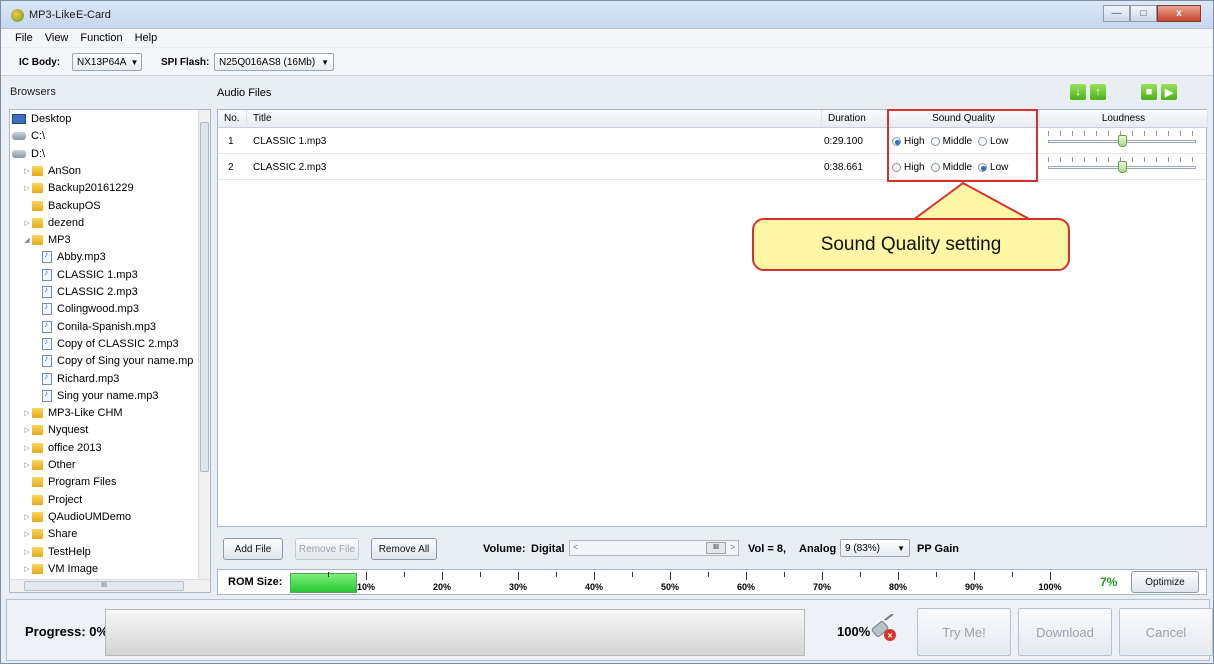  Describe the element at coordinates (1166, 632) in the screenshot. I see `cancel-button: Cancel` at that location.